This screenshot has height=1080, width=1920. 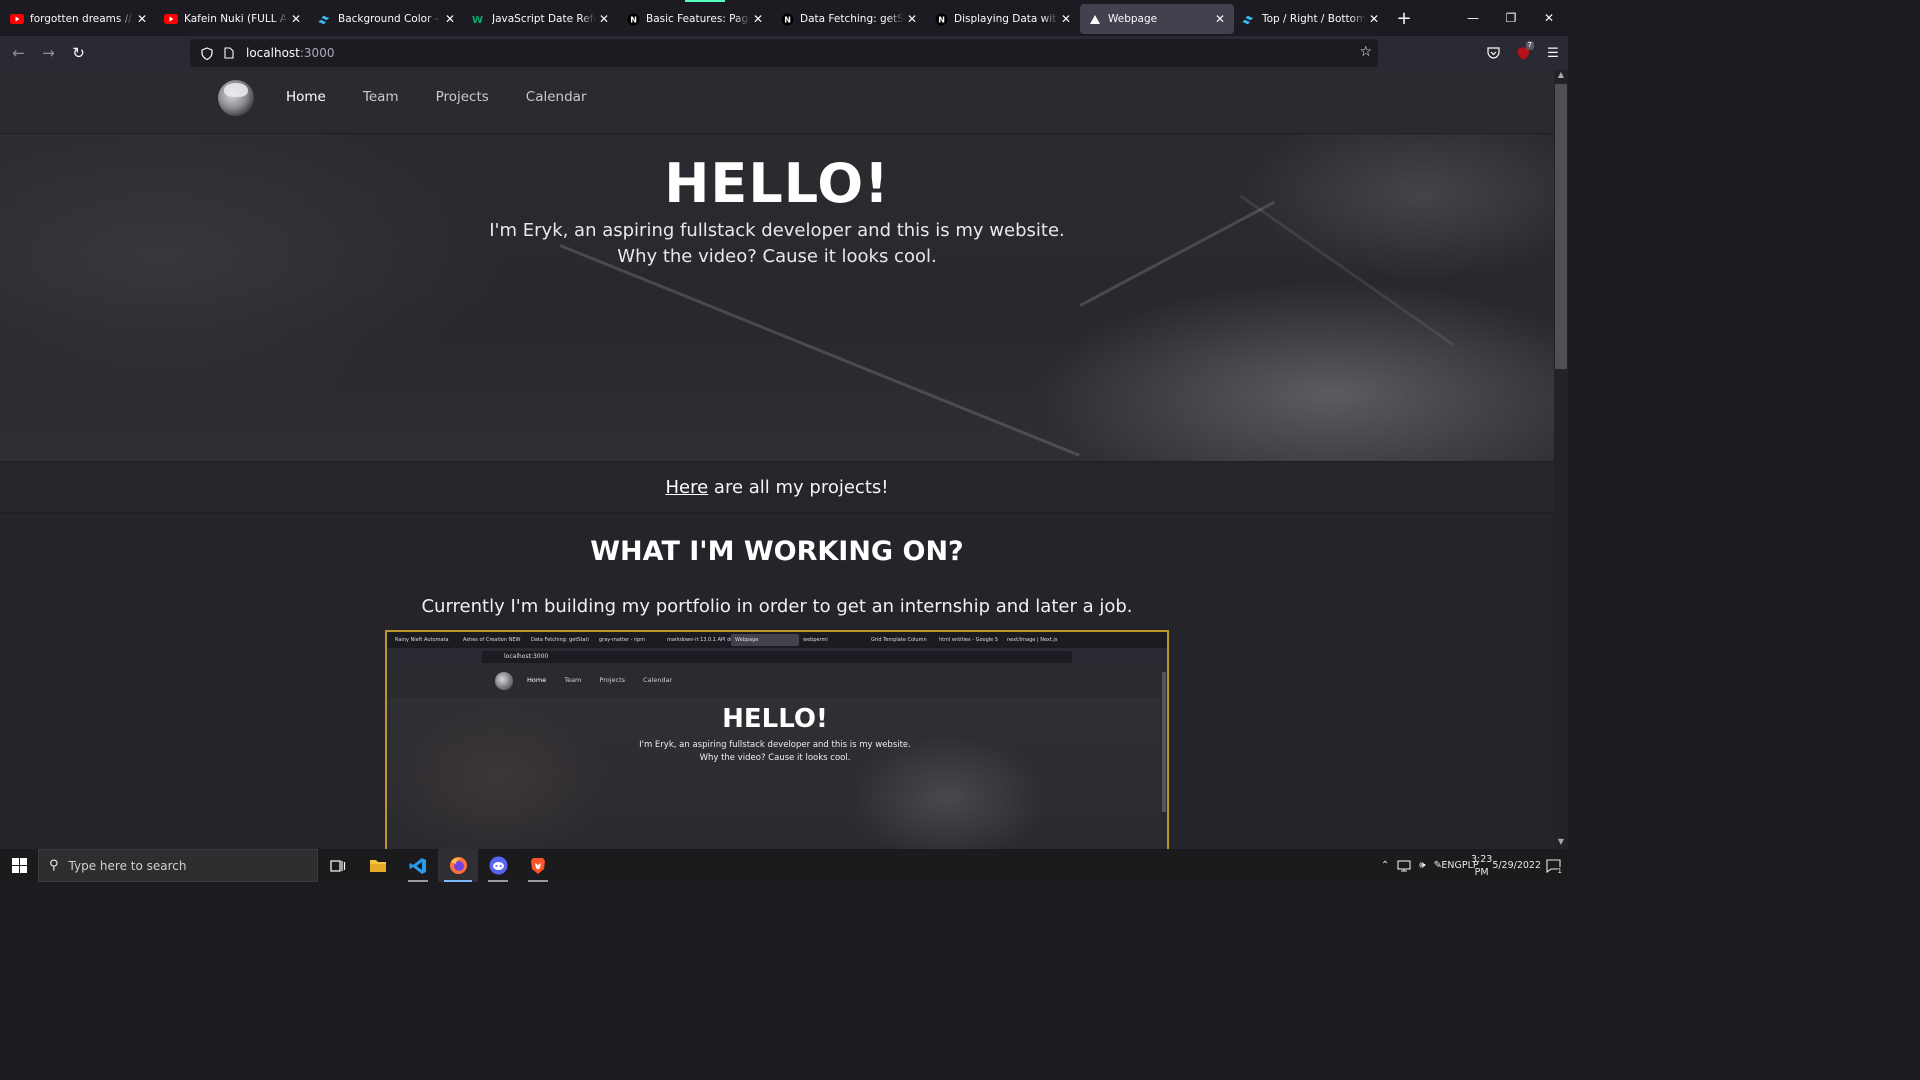 What do you see at coordinates (19, 865) in the screenshot?
I see `windows-start-icon` at bounding box center [19, 865].